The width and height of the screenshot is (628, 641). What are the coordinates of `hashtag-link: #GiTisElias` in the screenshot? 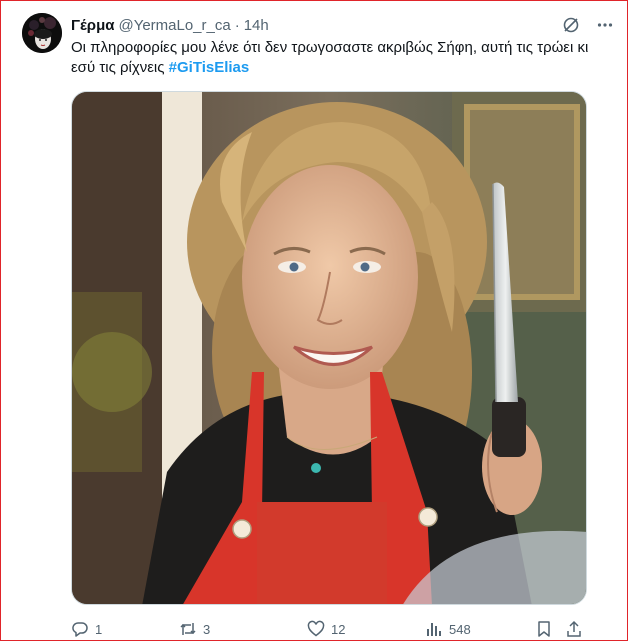 It's located at (209, 67).